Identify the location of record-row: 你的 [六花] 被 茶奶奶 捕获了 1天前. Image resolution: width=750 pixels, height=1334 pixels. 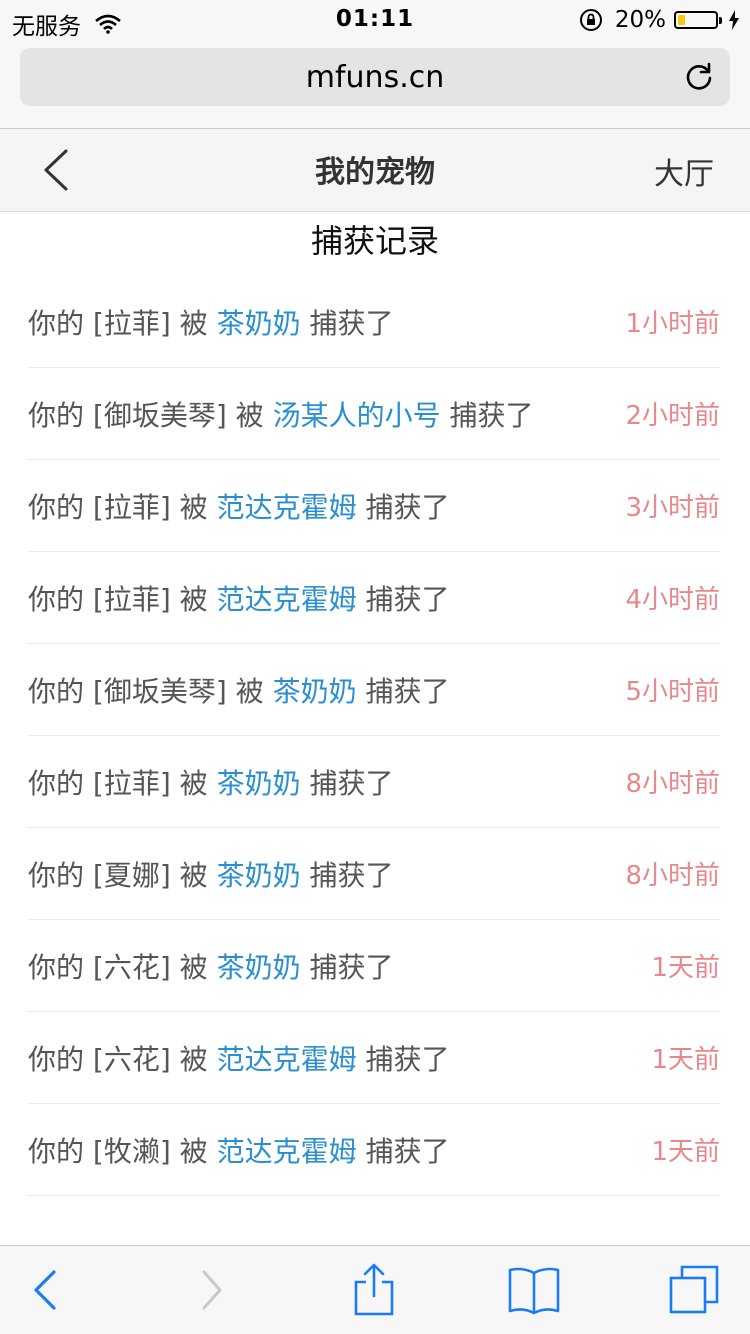
(374, 966).